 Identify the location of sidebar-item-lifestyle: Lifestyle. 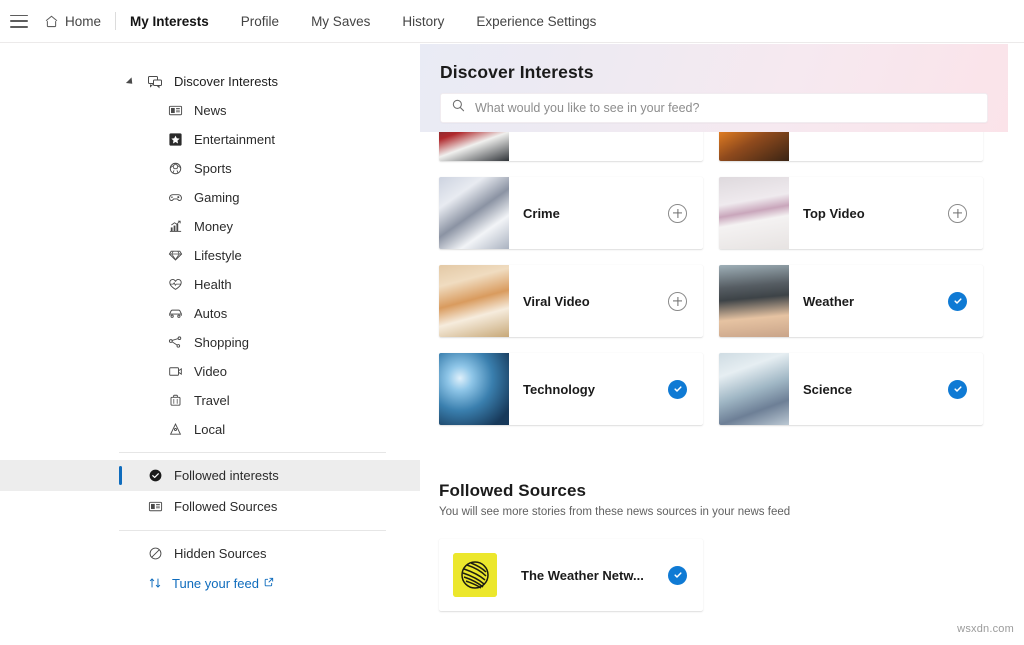
(210, 255).